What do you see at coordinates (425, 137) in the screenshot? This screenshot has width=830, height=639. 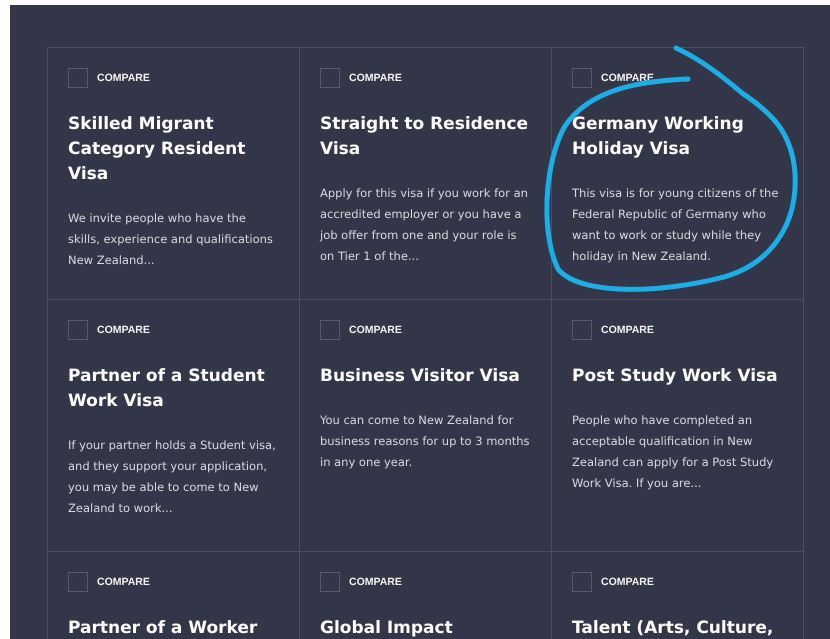 I see `visa-title: Straight to Residence Visa` at bounding box center [425, 137].